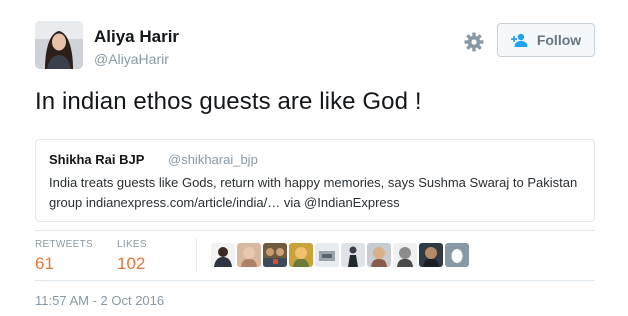 Image resolution: width=628 pixels, height=316 pixels. Describe the element at coordinates (213, 159) in the screenshot. I see `quoted-author-handle: @shikharai_bjp` at that location.